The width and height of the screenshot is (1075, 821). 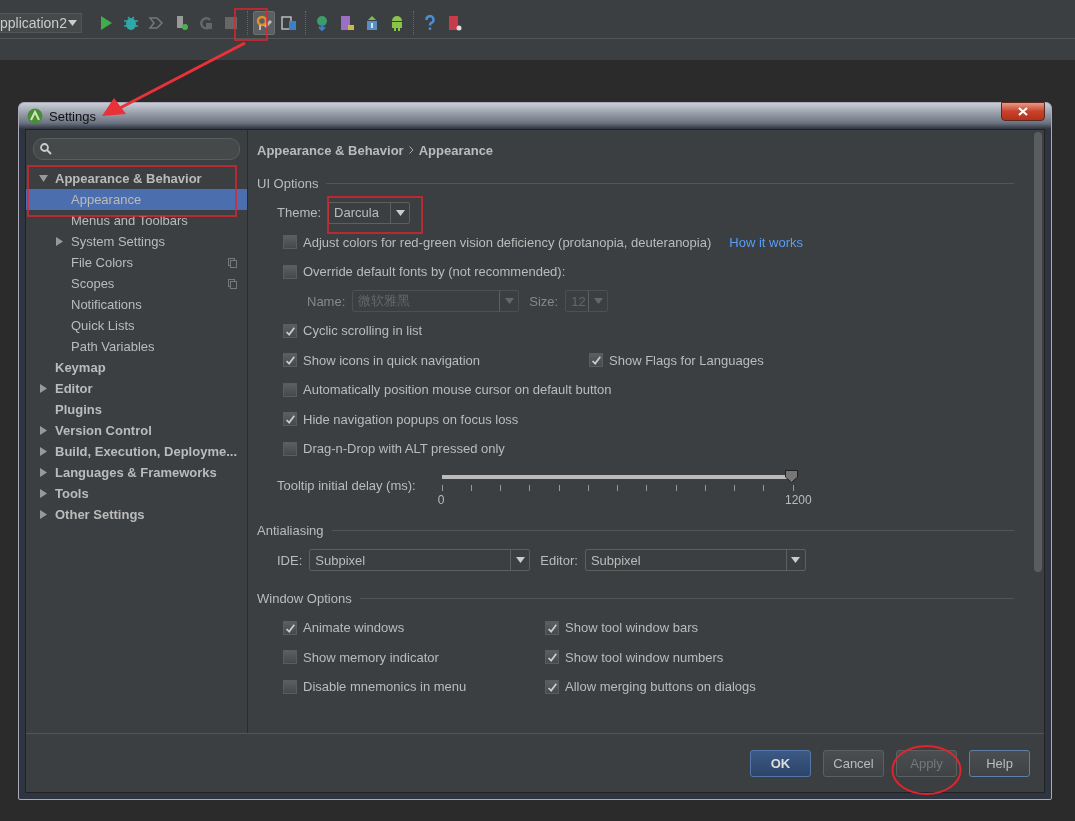 I want to click on dropdown: Darcula, so click(x=369, y=212).